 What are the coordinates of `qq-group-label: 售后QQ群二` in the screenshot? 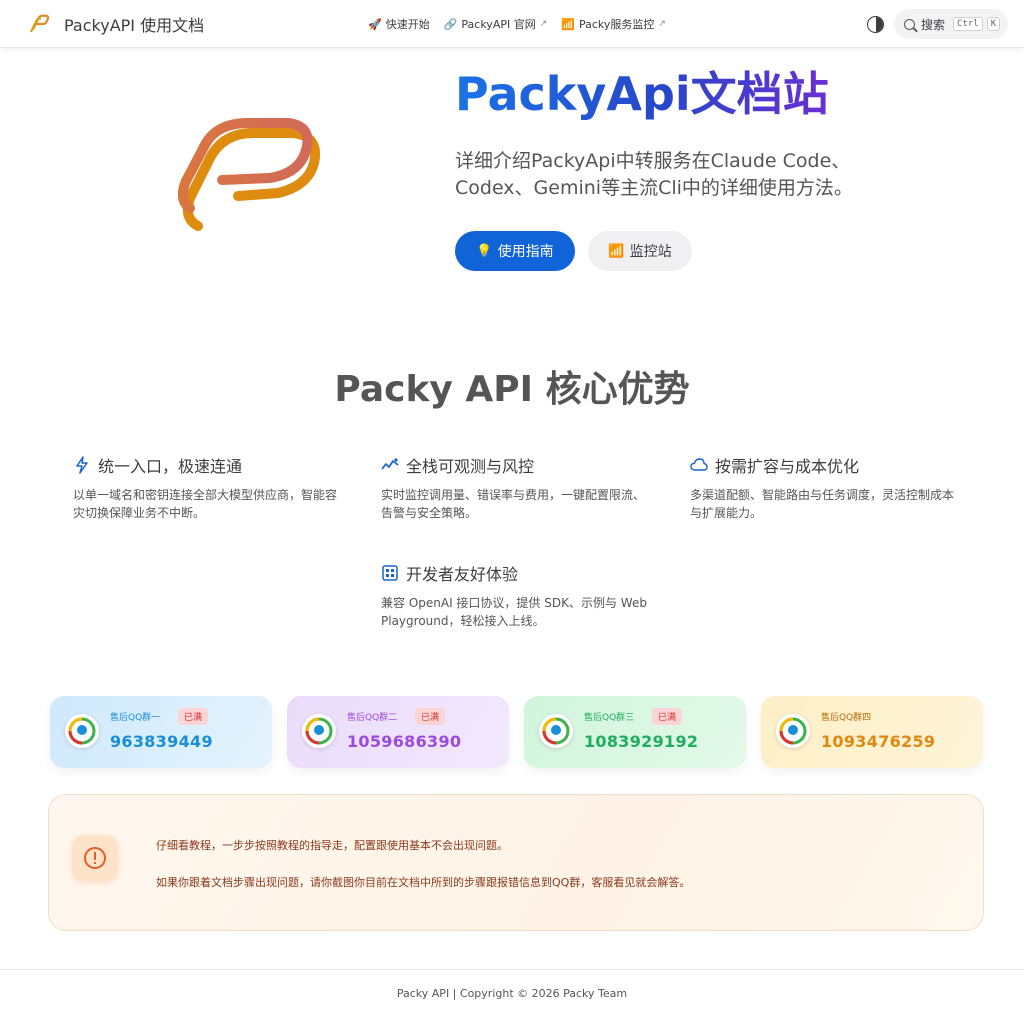 It's located at (372, 718).